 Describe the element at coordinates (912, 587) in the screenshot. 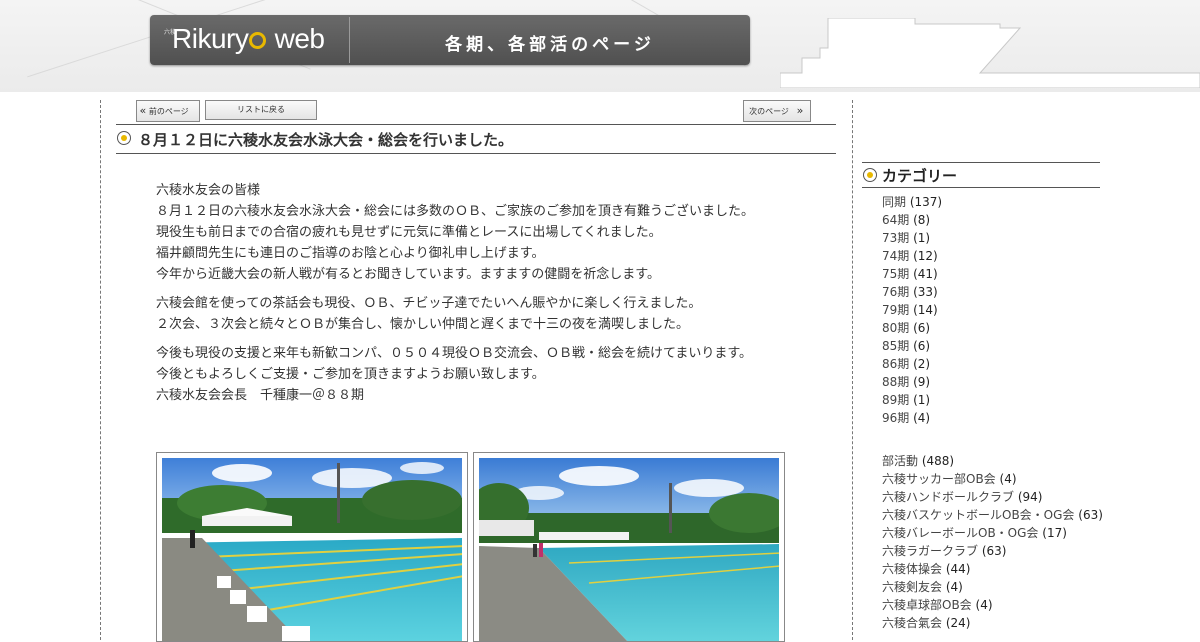

I see `category-name: 六稜剣友会` at that location.